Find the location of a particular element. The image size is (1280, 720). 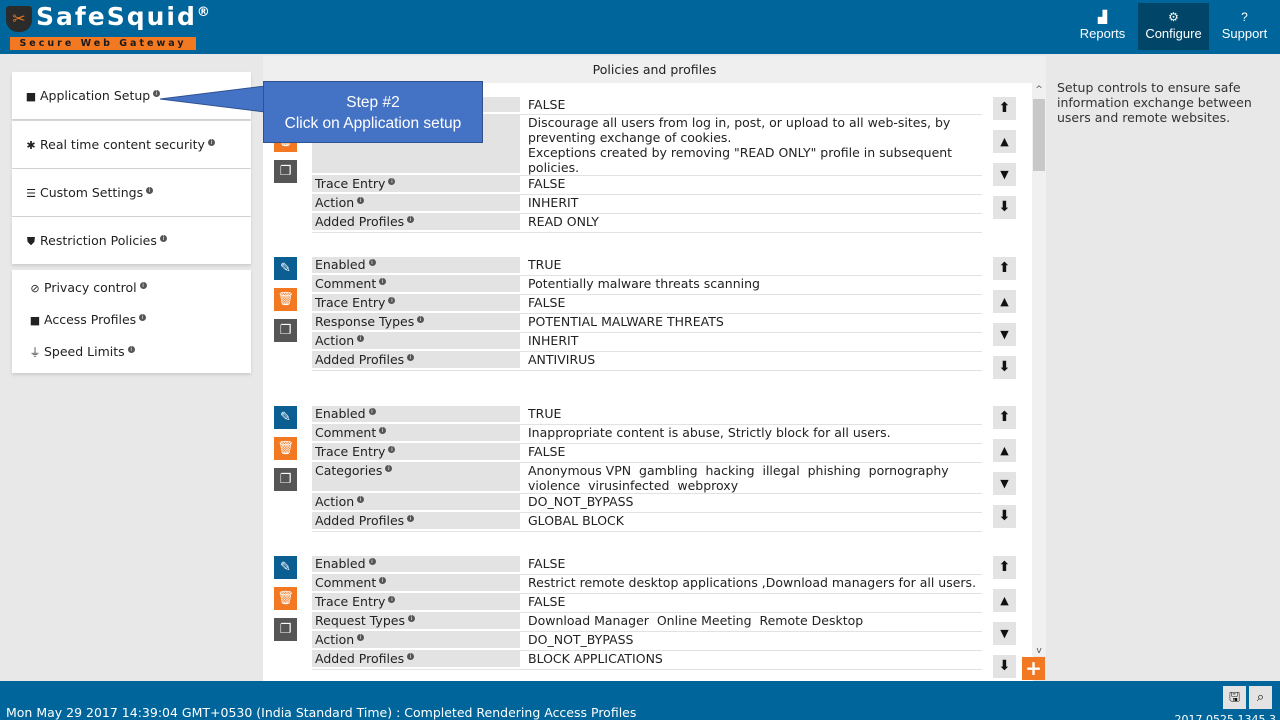

edit-icon: ✎ is located at coordinates (285, 567).